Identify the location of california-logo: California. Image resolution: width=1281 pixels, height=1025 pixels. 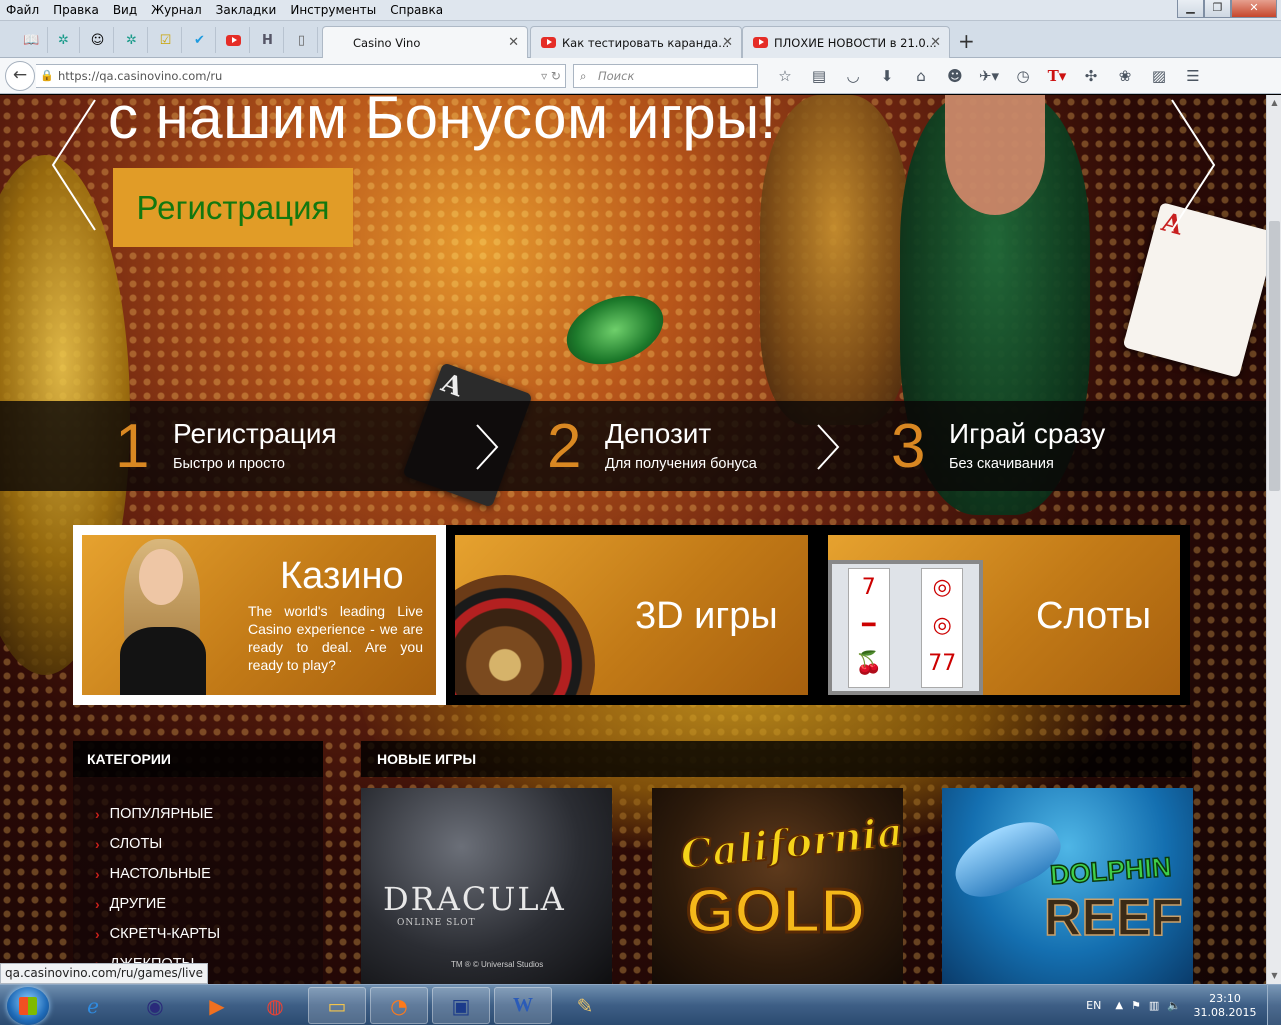
(790, 843).